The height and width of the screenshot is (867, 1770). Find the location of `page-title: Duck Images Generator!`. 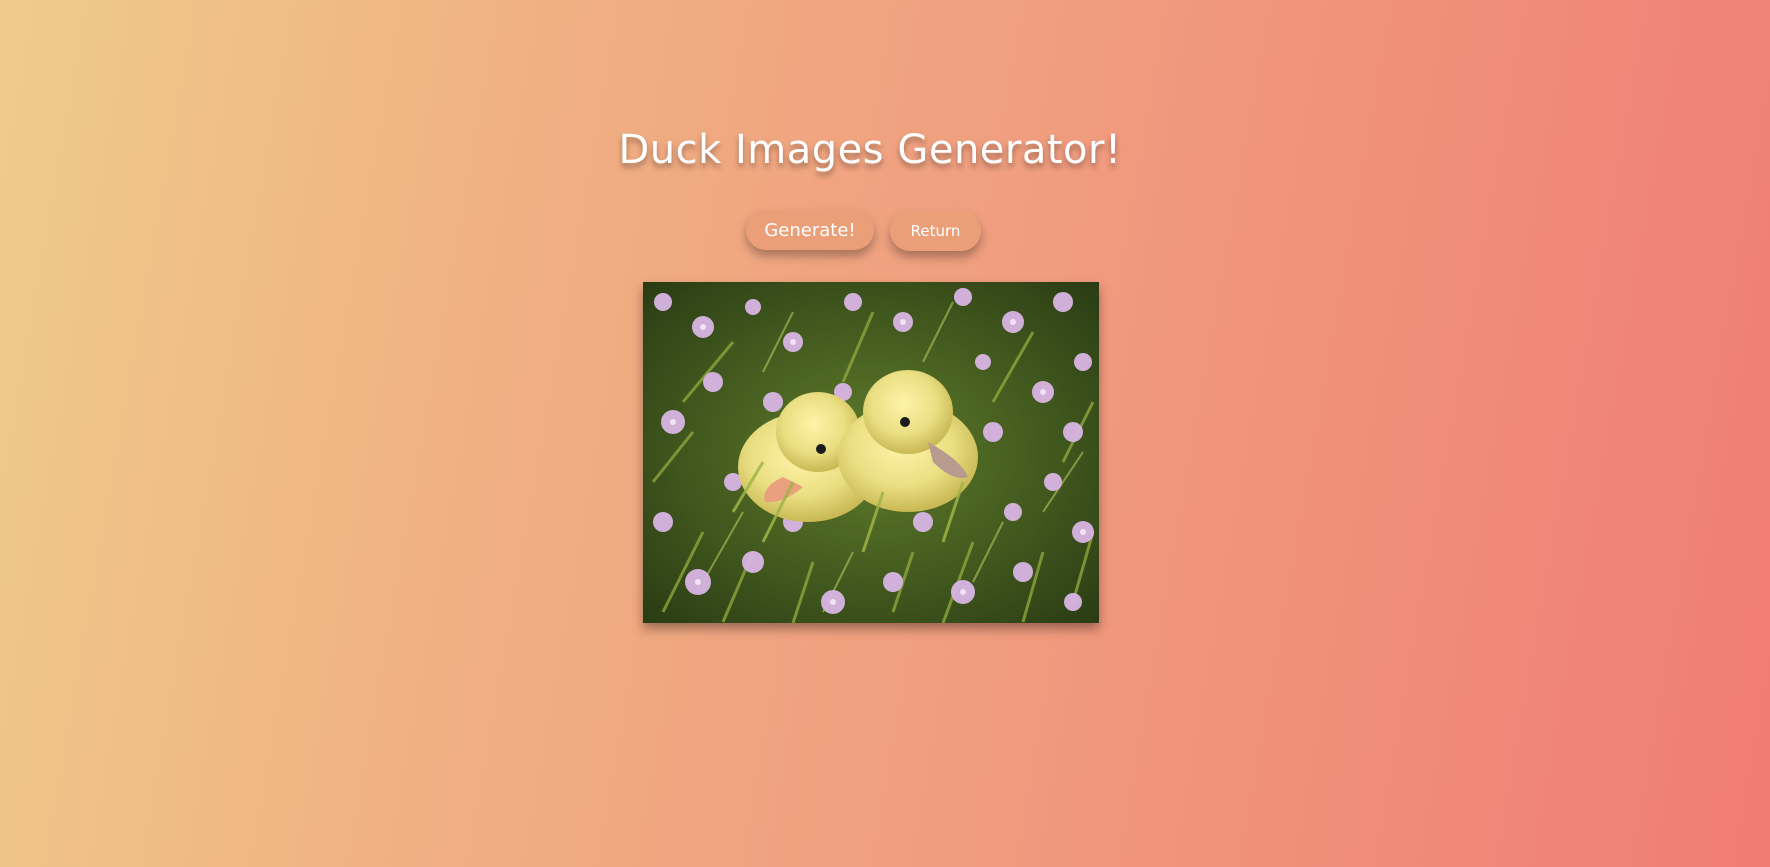

page-title: Duck Images Generator! is located at coordinates (870, 150).